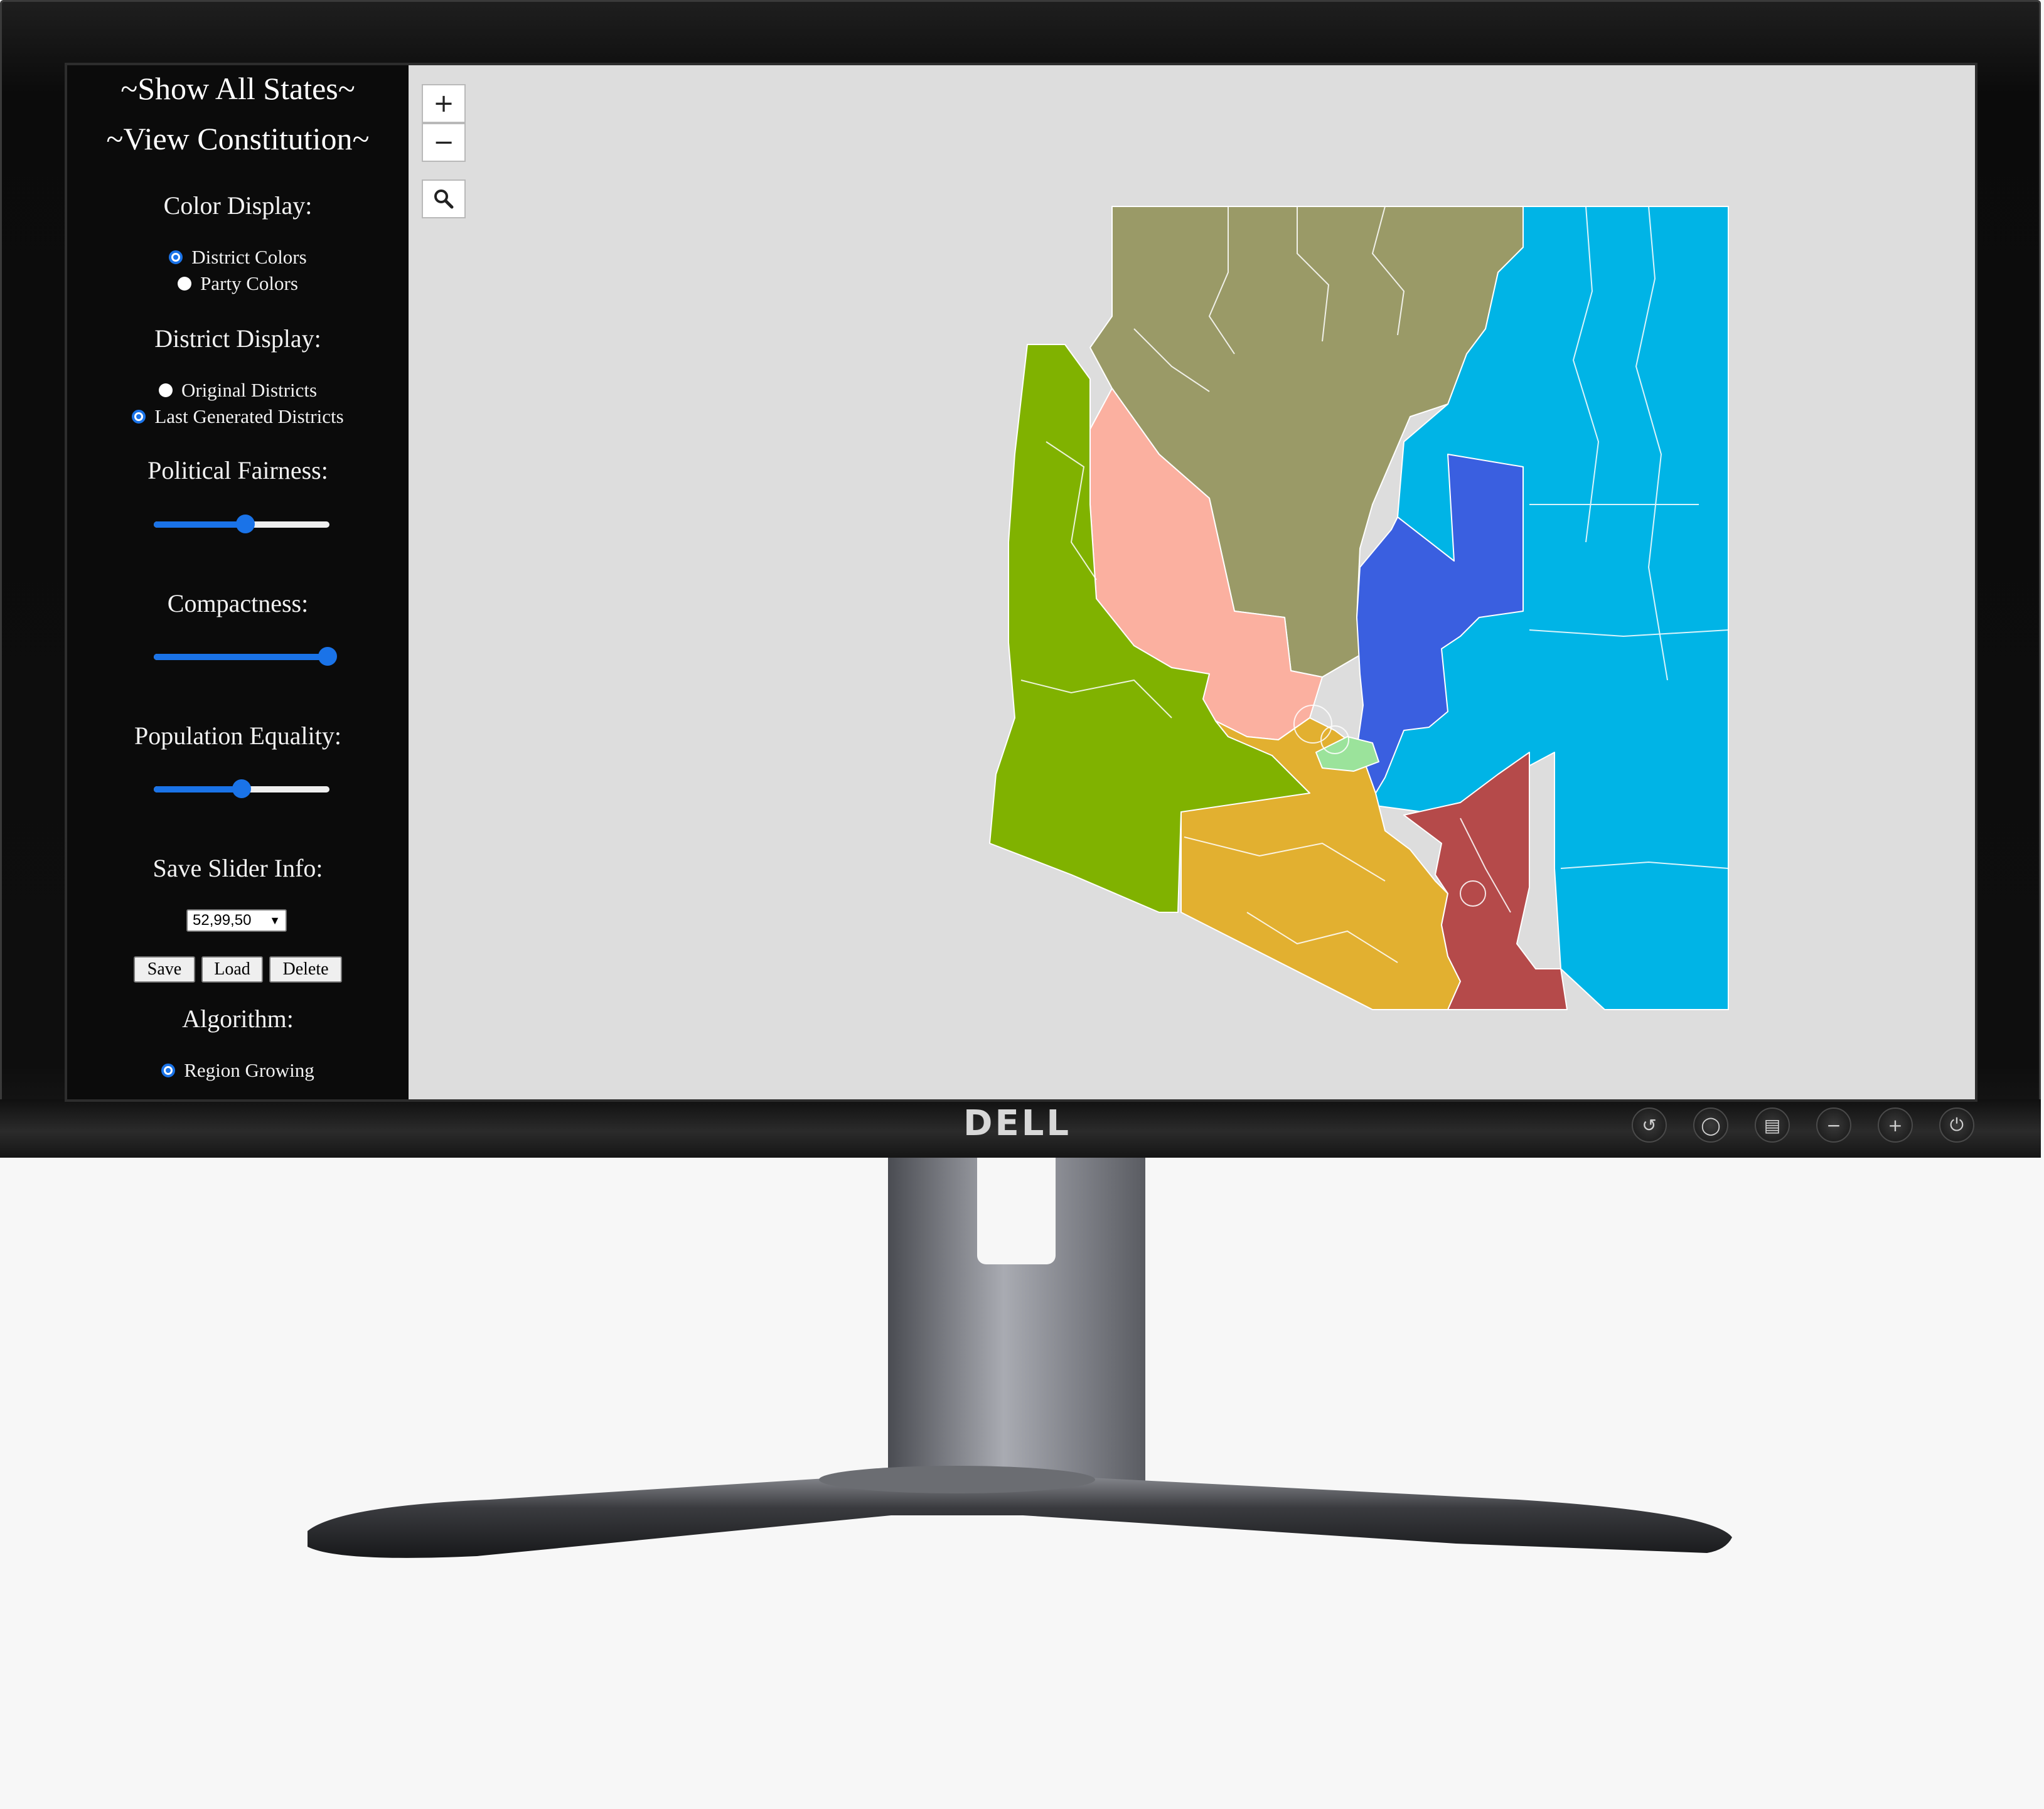 This screenshot has height=1809, width=2044. I want to click on plus-icon: +, so click(1896, 1125).